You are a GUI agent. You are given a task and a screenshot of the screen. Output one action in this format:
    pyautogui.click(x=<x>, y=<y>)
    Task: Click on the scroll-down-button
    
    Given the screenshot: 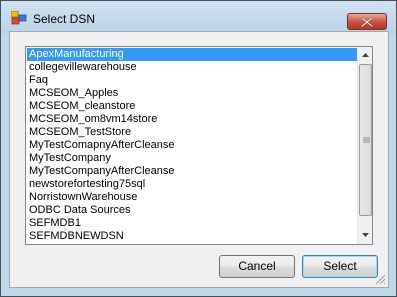 What is the action you would take?
    pyautogui.click(x=365, y=235)
    